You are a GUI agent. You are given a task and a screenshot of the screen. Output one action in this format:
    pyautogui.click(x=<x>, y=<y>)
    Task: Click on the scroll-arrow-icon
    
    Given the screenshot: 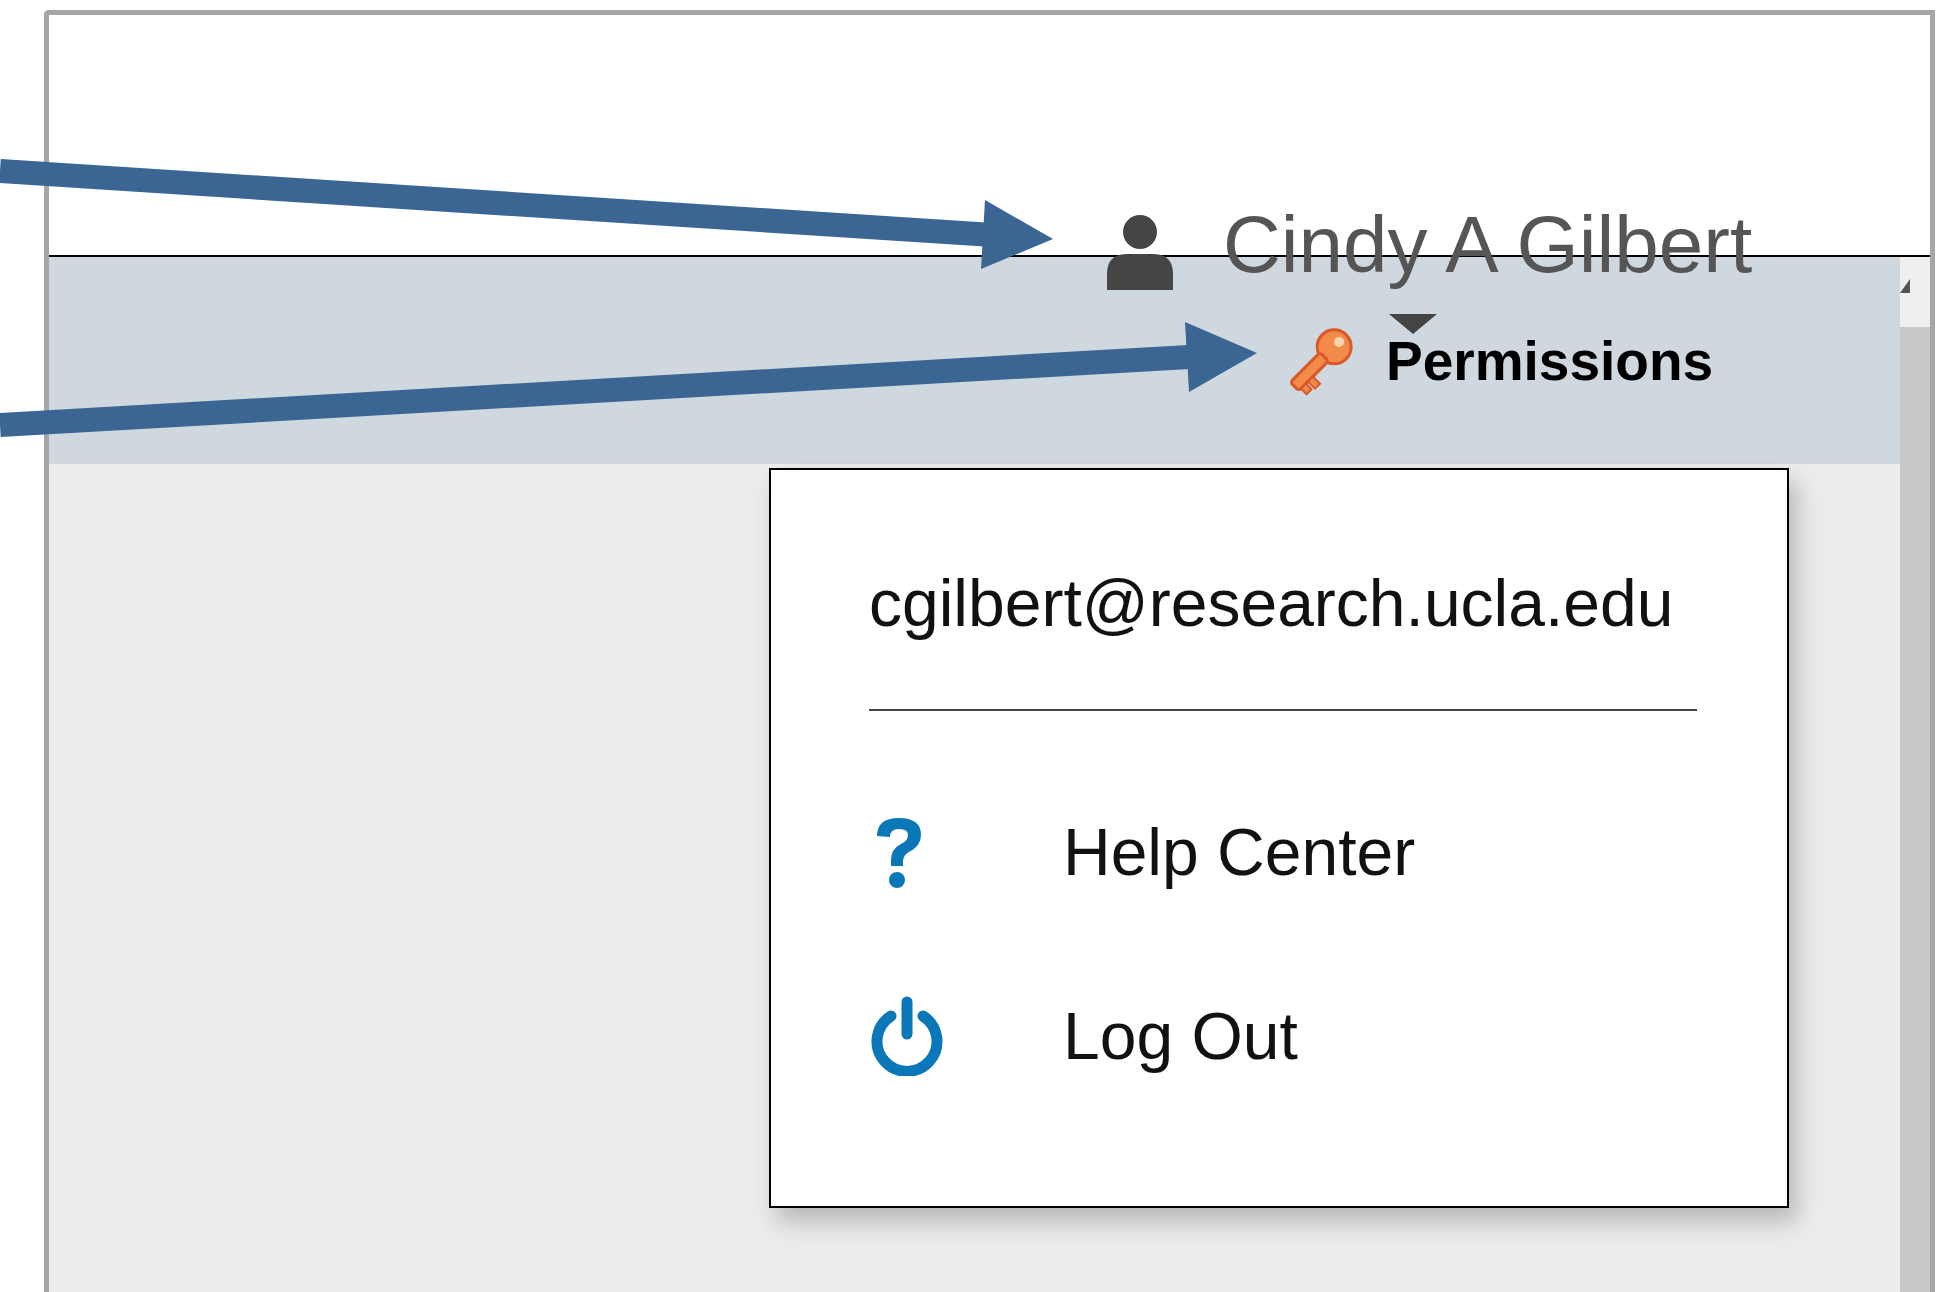 What is the action you would take?
    pyautogui.click(x=1905, y=286)
    